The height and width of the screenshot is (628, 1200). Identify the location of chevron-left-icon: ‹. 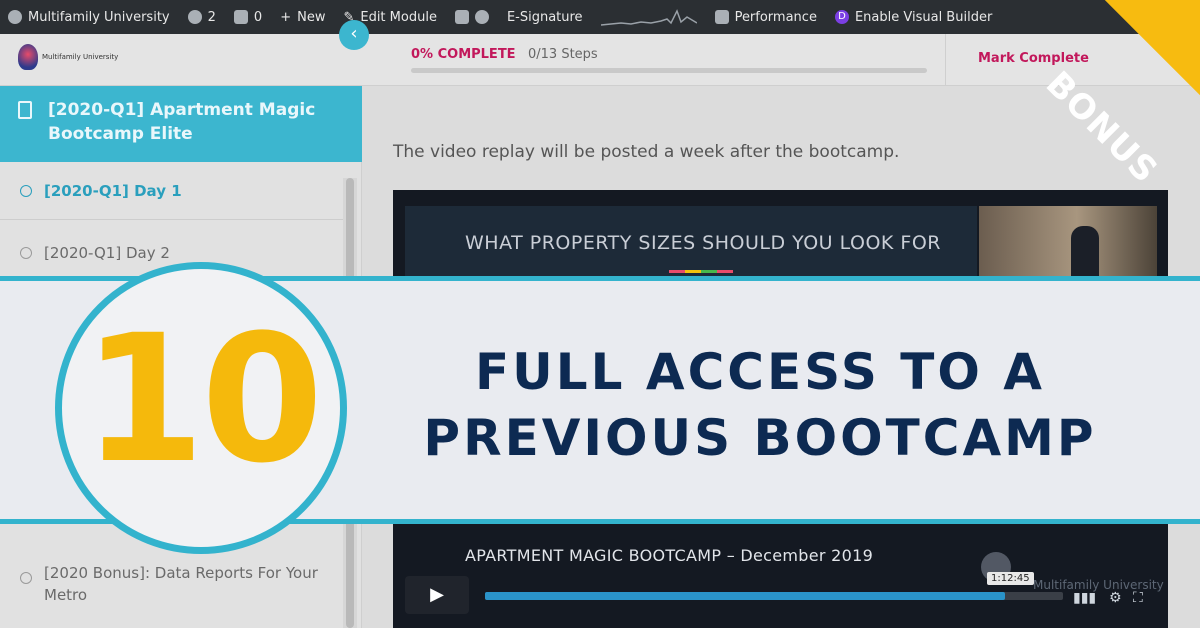
(354, 33).